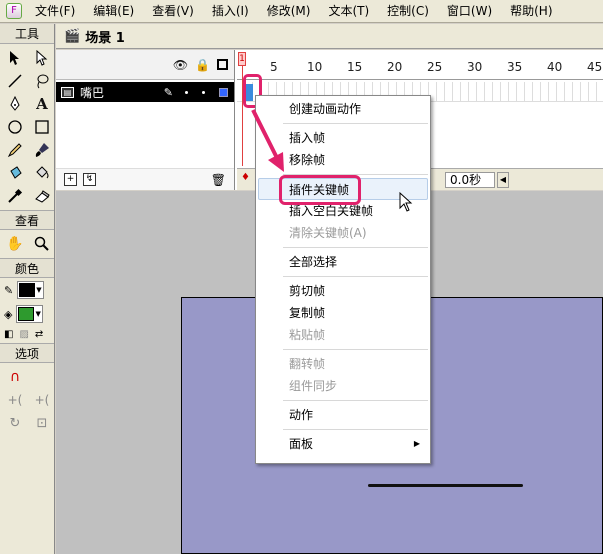 This screenshot has width=603, height=554. What do you see at coordinates (420, 65) in the screenshot?
I see `frame-ruler: 1 5 10 15 20 25 30 35 40 45` at bounding box center [420, 65].